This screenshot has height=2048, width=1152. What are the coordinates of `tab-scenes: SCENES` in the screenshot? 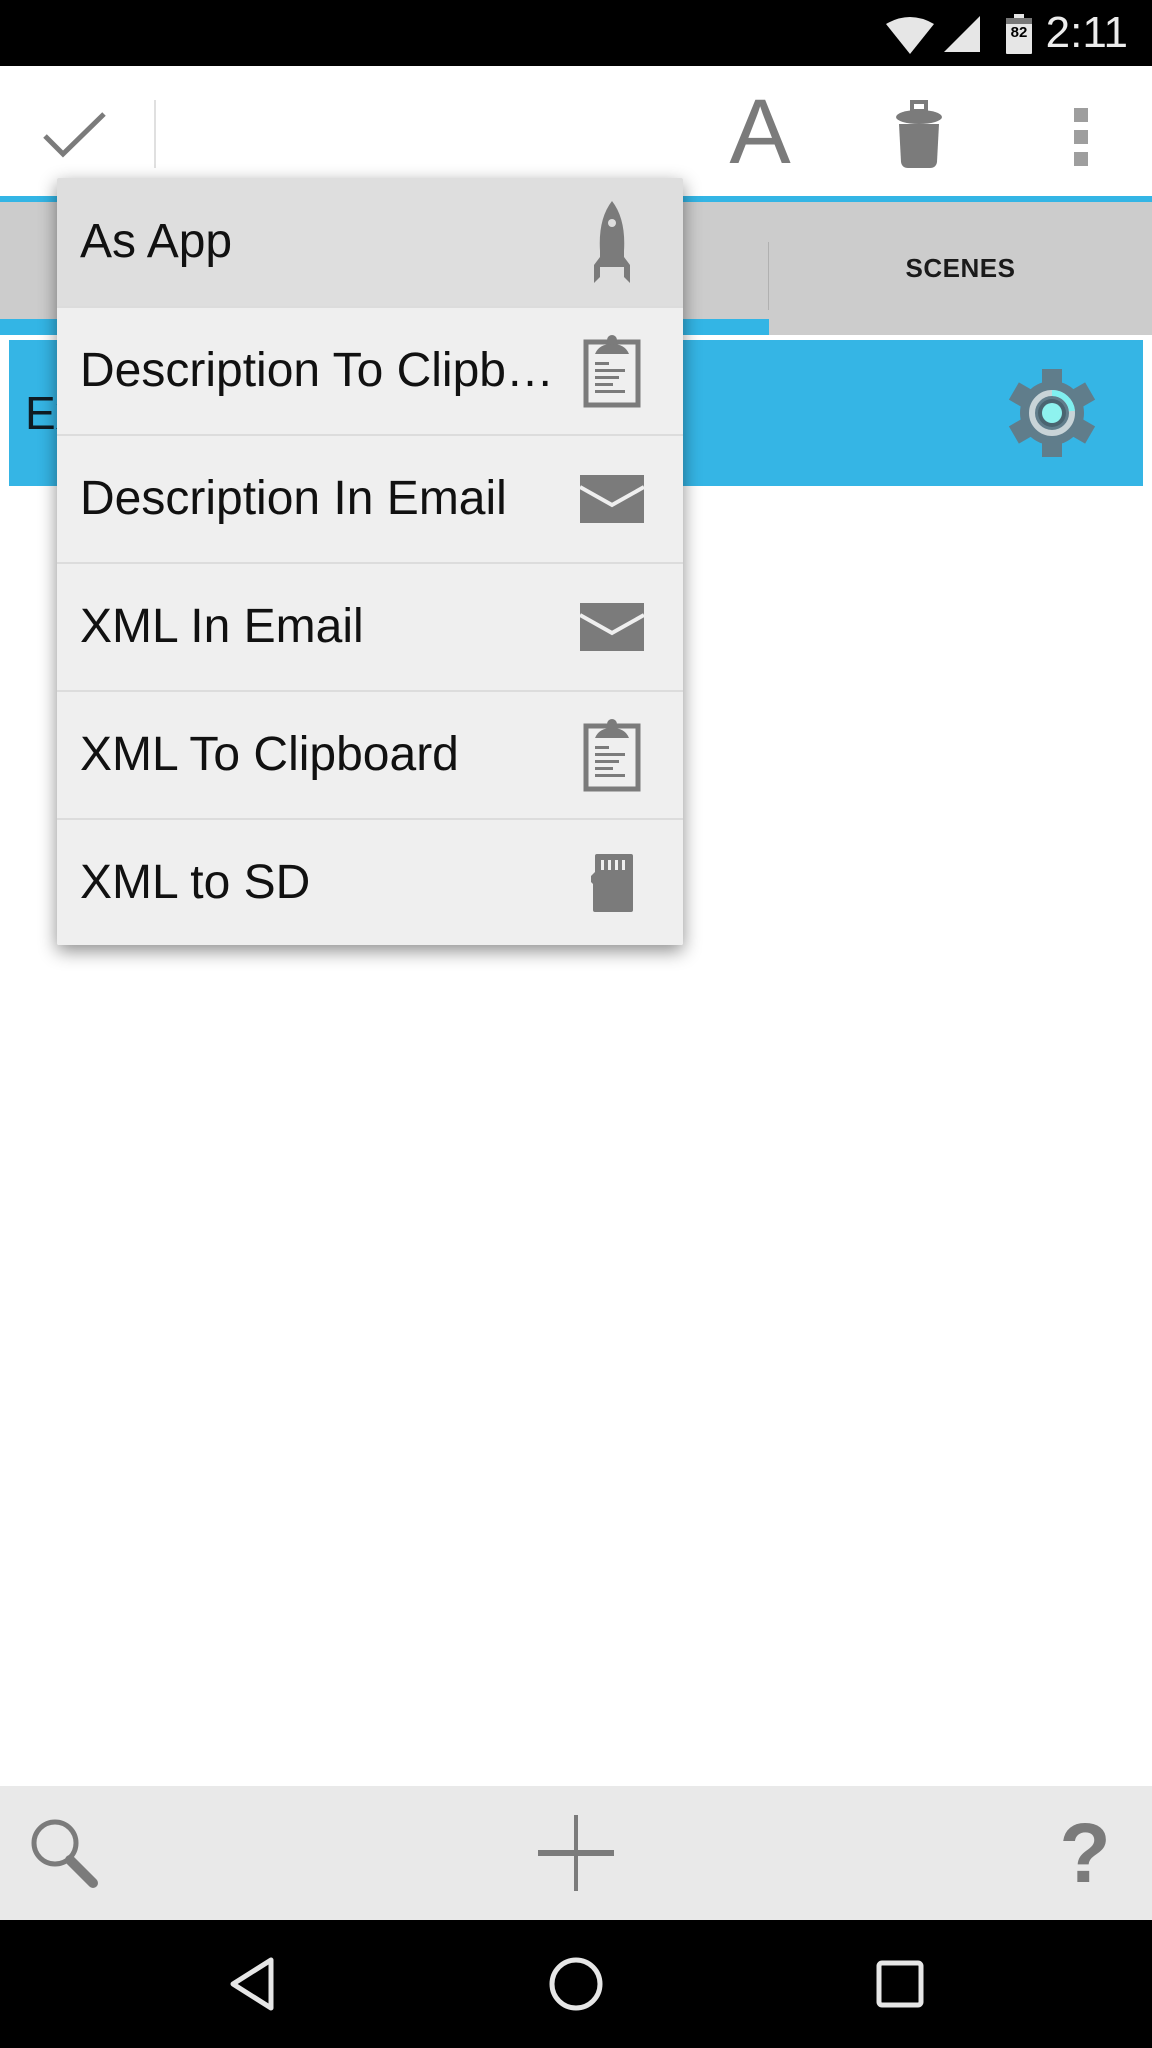 It's located at (960, 268).